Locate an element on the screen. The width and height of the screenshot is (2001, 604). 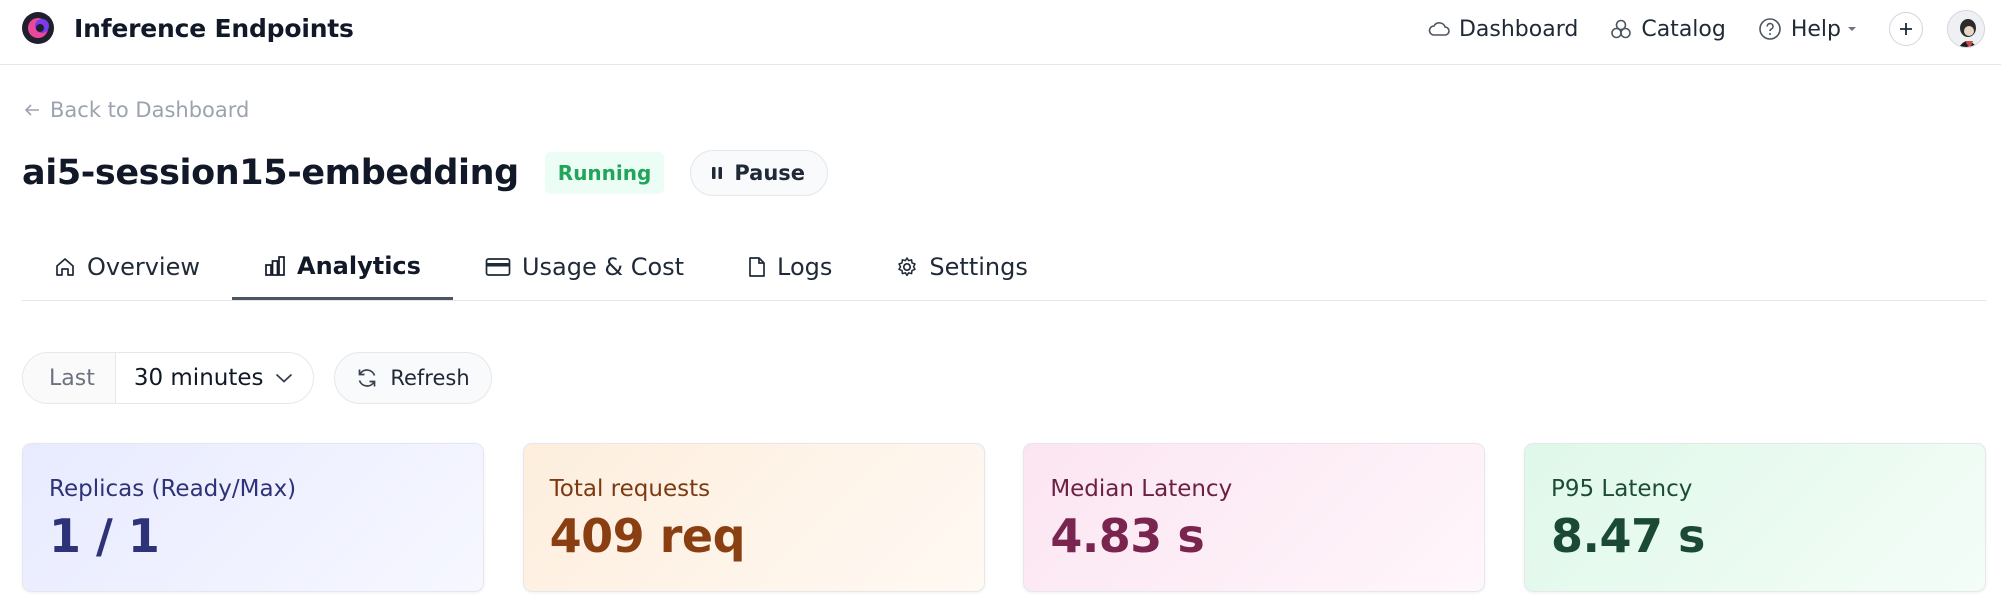
back-link-label: Back to Dashboard is located at coordinates (150, 110).